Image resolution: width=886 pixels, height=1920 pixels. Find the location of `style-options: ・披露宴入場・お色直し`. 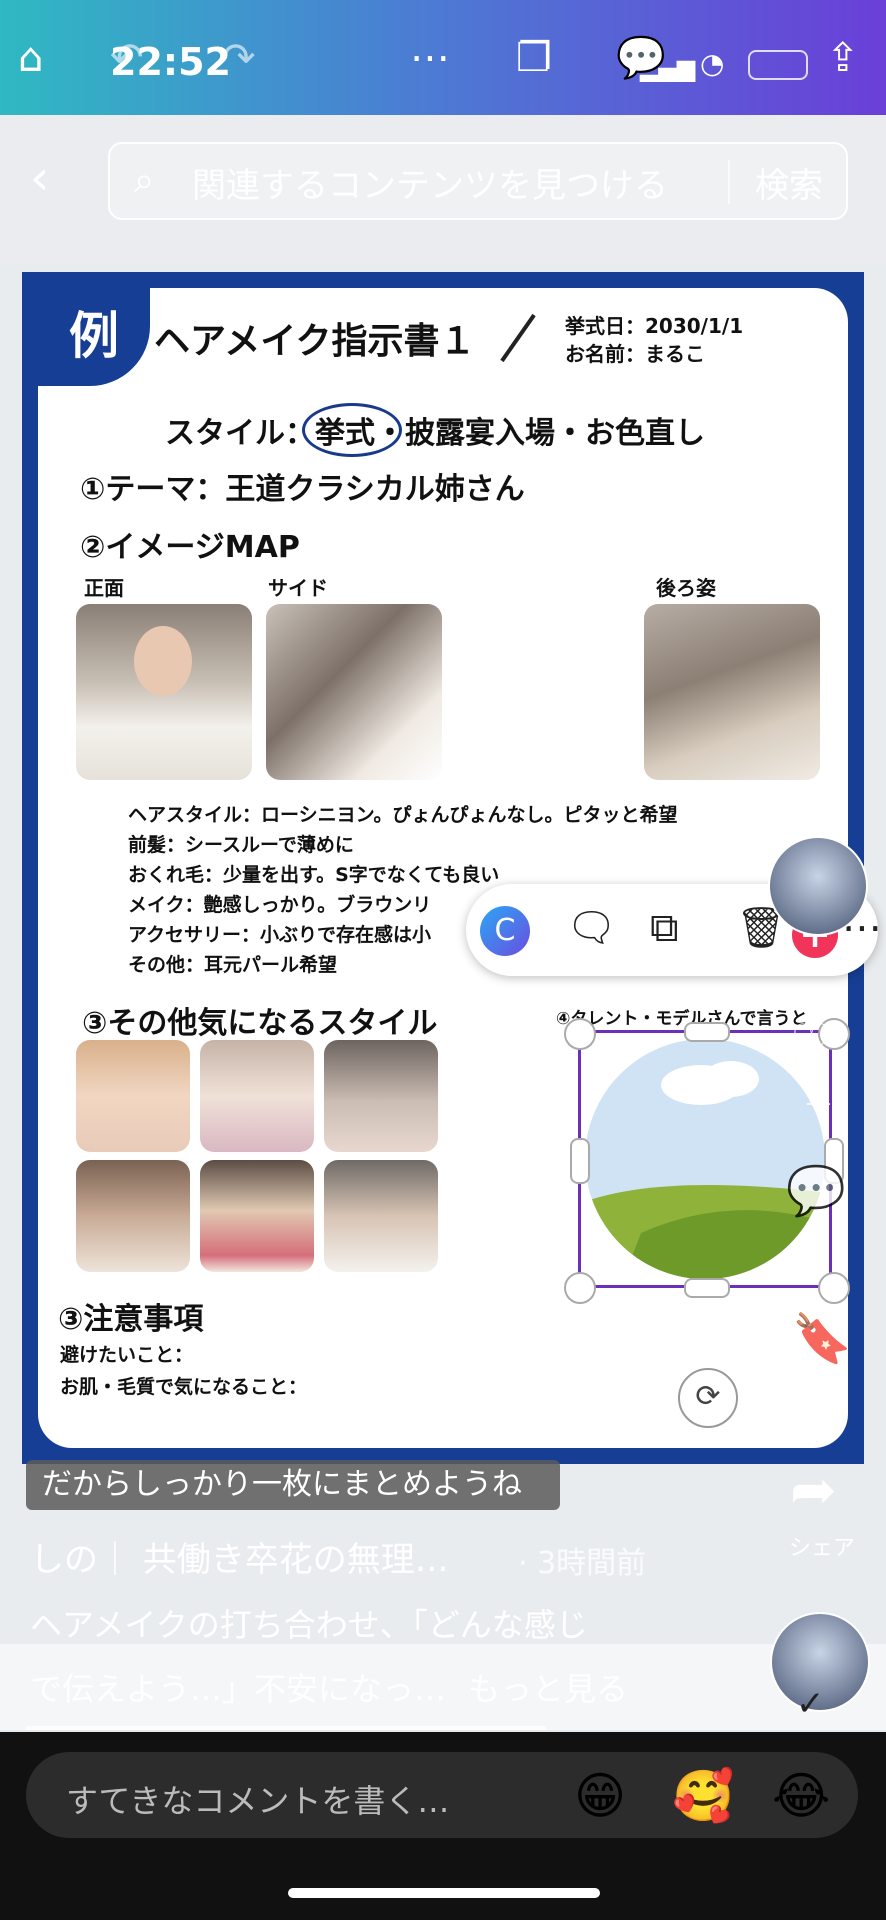

style-options: ・披露宴入場・お色直し is located at coordinates (540, 433).